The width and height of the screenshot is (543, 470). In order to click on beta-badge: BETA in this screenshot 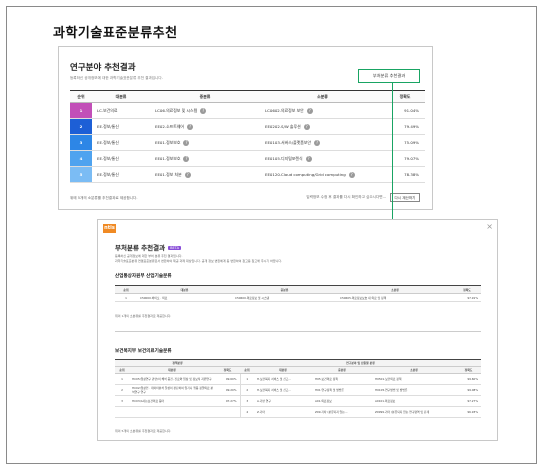, I will do `click(174, 248)`.